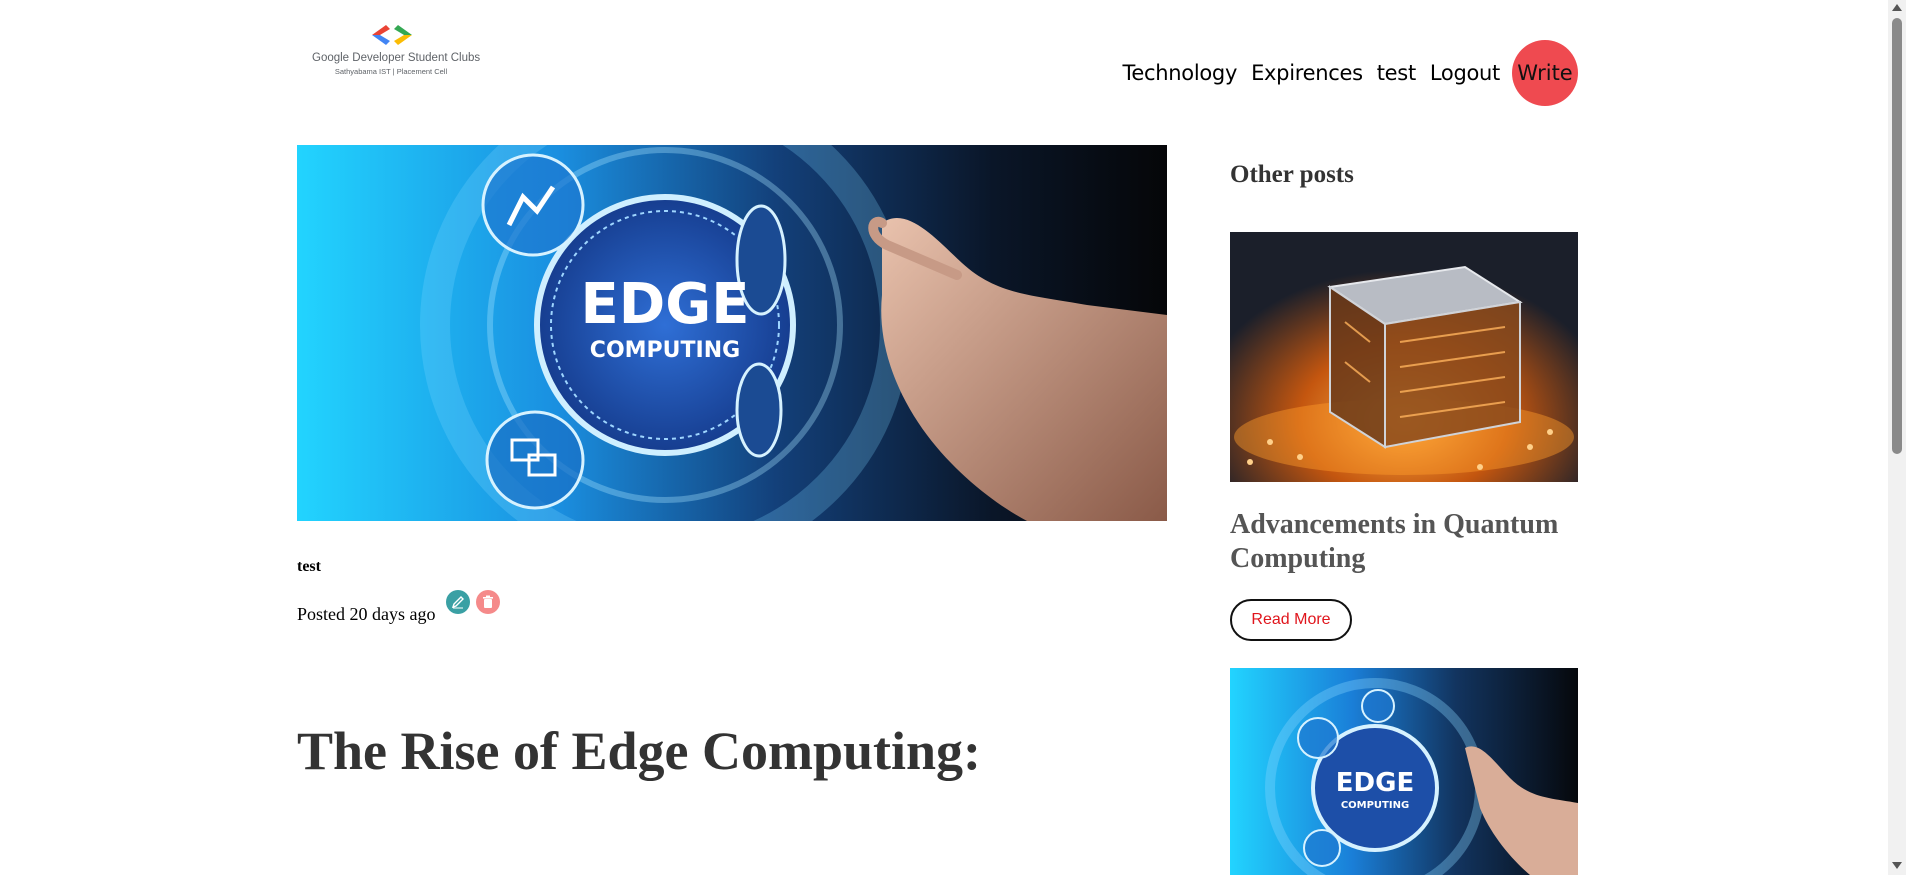 This screenshot has width=1906, height=875. What do you see at coordinates (1179, 73) in the screenshot?
I see `nav-link-technology: Technology` at bounding box center [1179, 73].